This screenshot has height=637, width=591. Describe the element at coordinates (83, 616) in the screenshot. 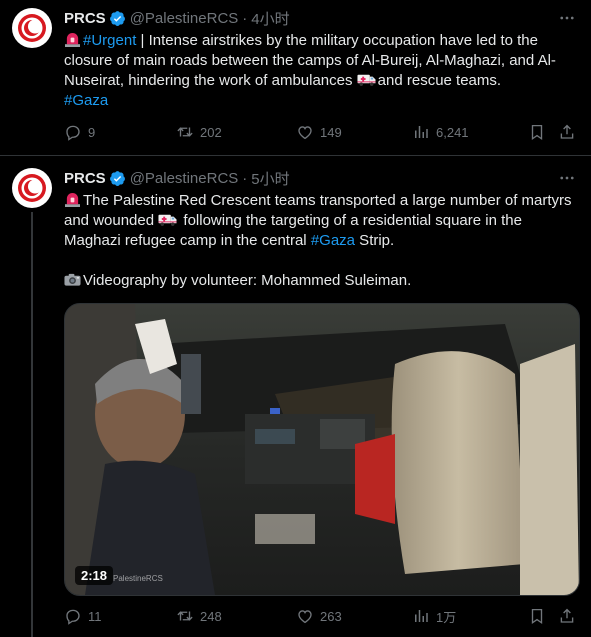

I see `reply-button: 11` at that location.